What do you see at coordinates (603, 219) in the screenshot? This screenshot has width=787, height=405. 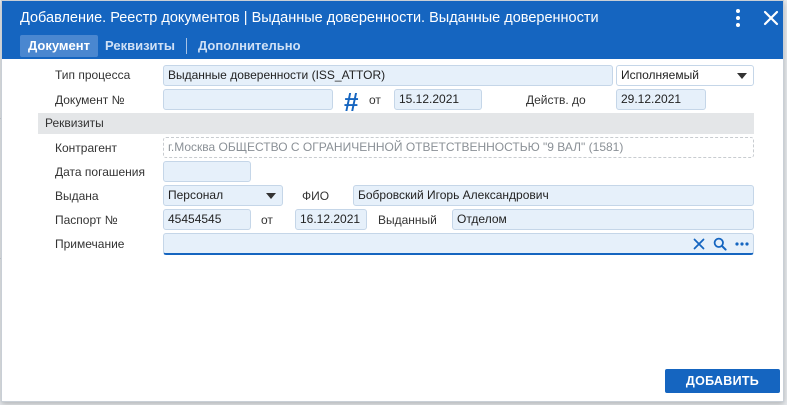 I see `issued-by-input: Отделом` at bounding box center [603, 219].